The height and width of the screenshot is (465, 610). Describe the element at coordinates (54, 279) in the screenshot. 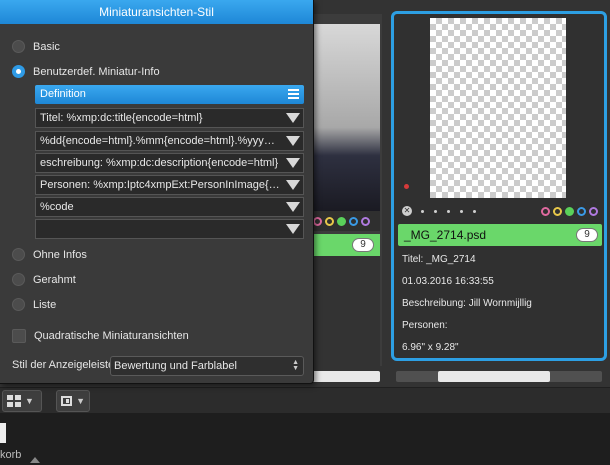

I see `option-framed-label: Gerahmt` at that location.